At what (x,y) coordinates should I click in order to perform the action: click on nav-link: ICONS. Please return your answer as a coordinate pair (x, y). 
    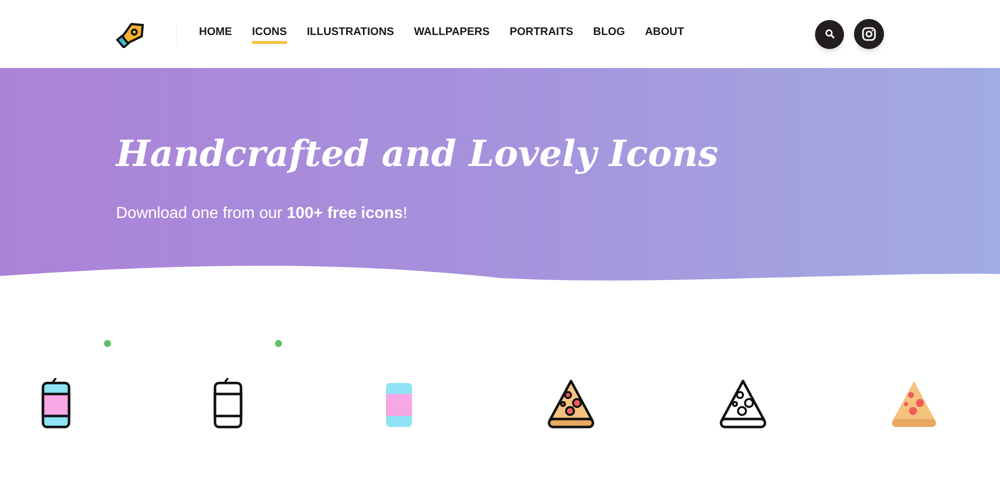
    Looking at the image, I should click on (269, 34).